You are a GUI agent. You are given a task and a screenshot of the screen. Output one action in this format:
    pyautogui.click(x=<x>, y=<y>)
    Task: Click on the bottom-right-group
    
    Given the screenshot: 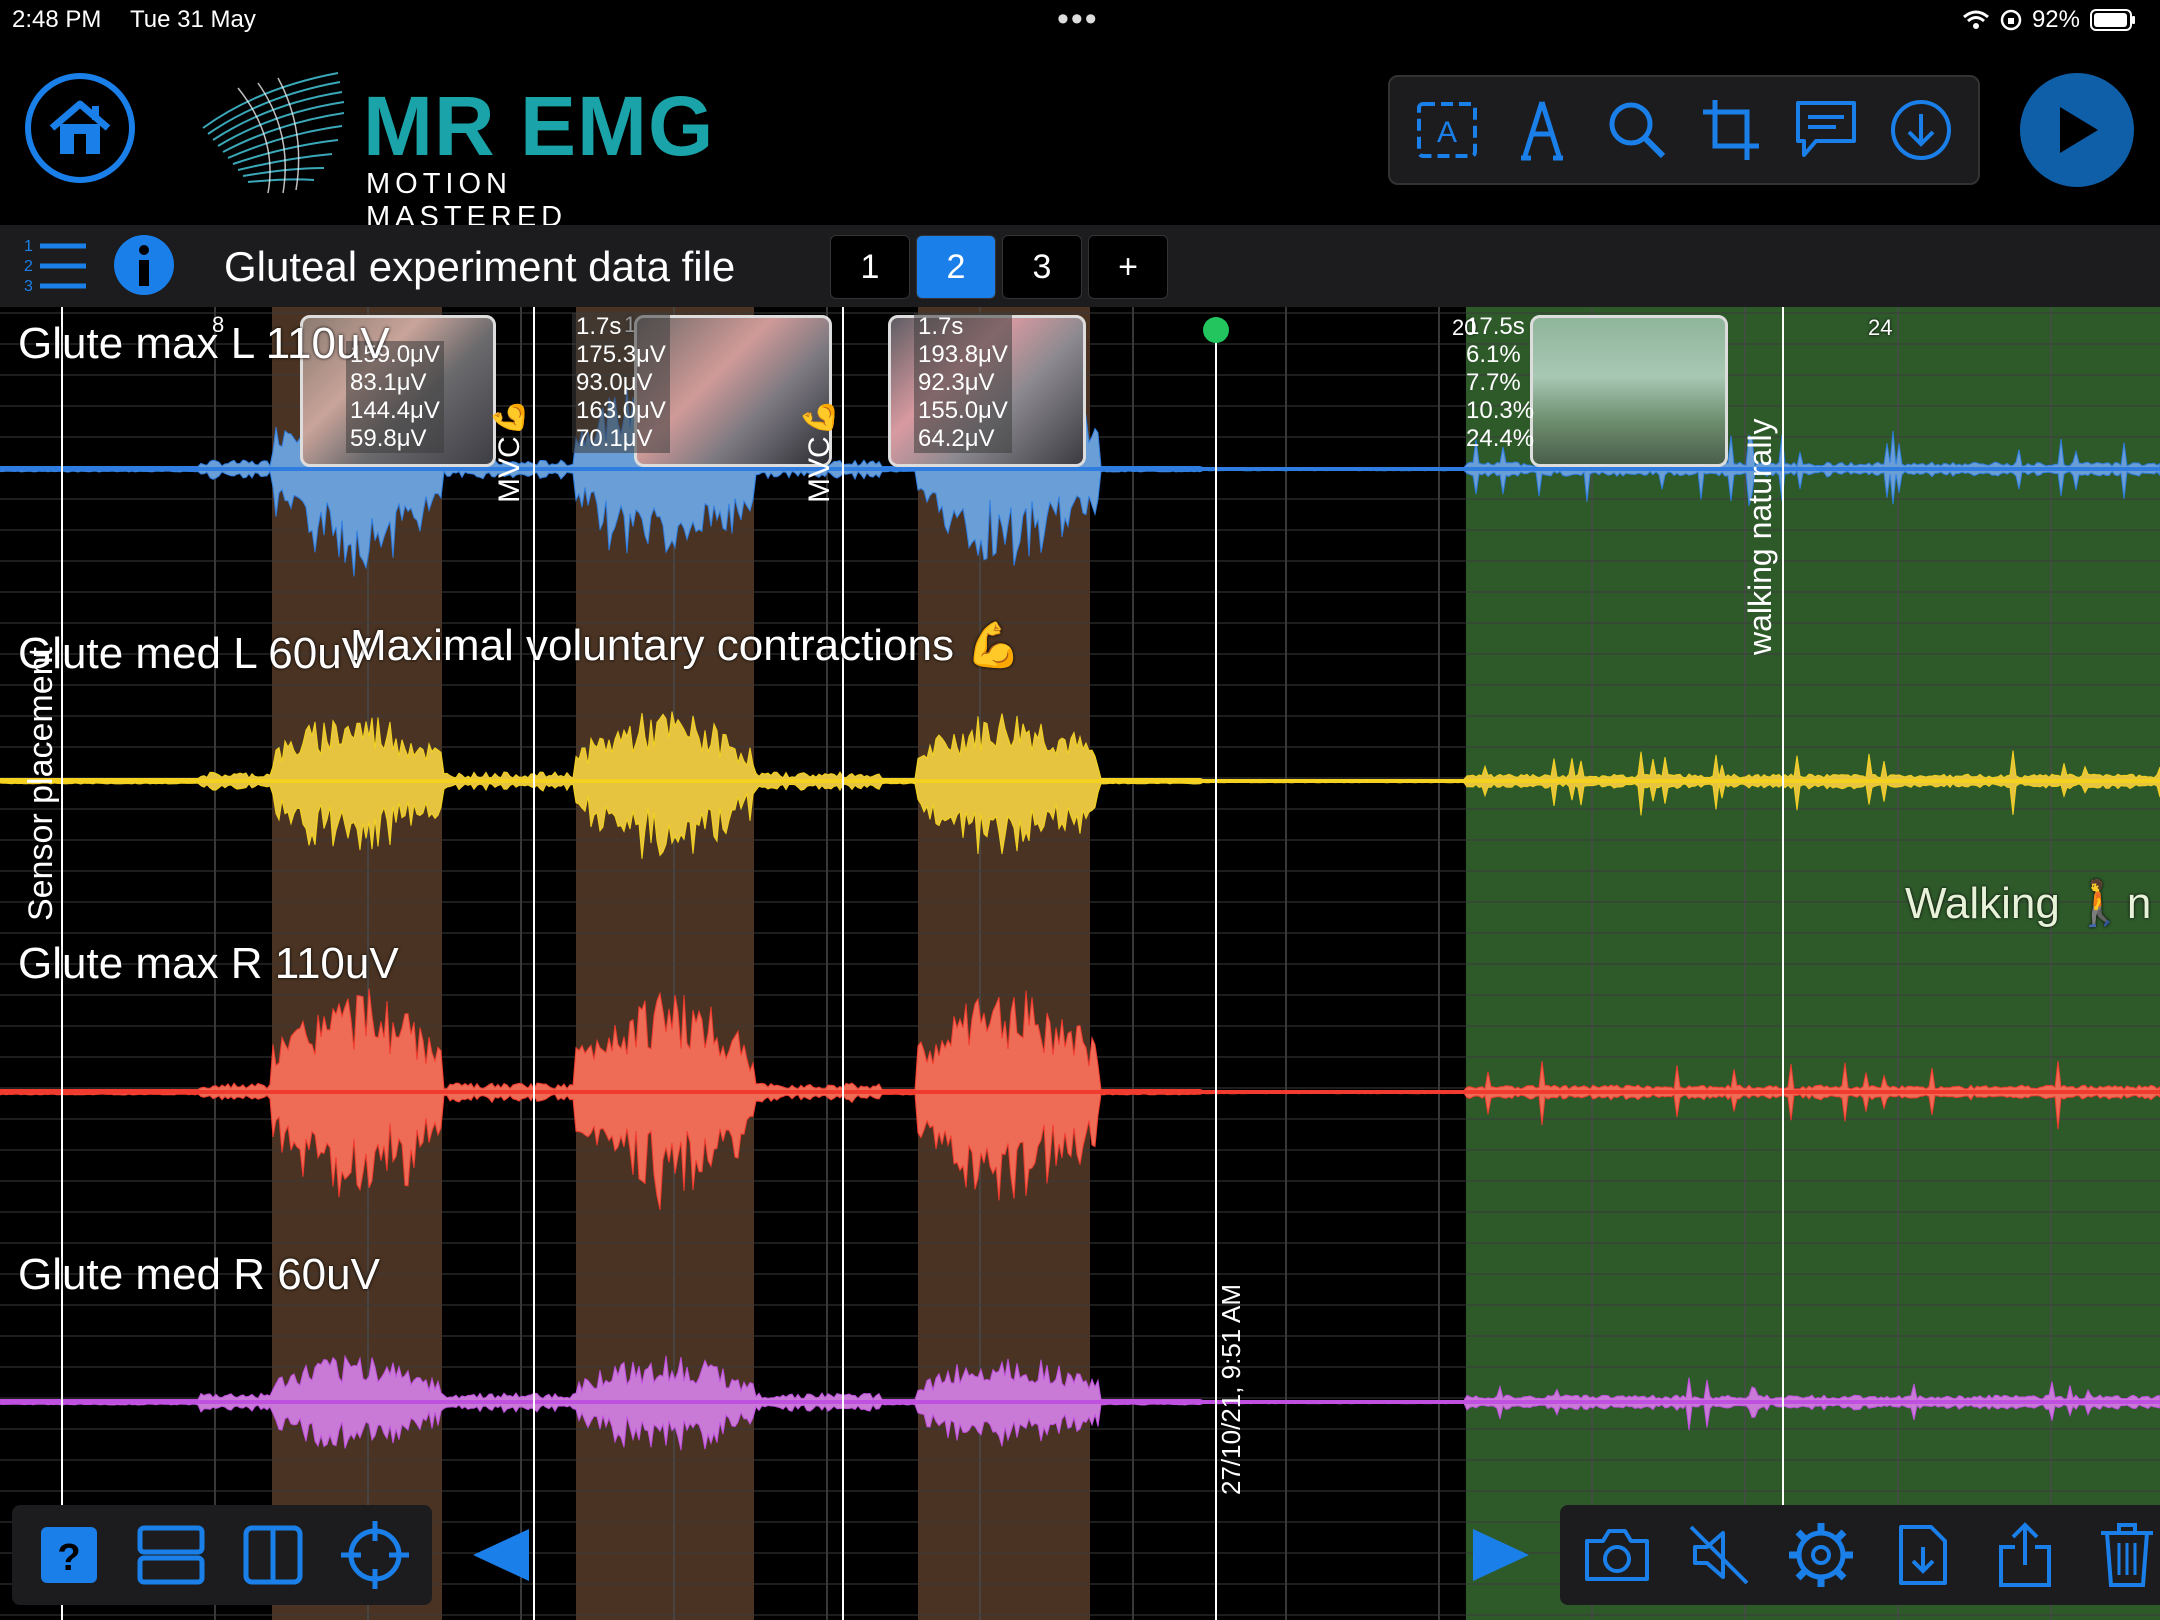 What is the action you would take?
    pyautogui.click(x=1860, y=1555)
    